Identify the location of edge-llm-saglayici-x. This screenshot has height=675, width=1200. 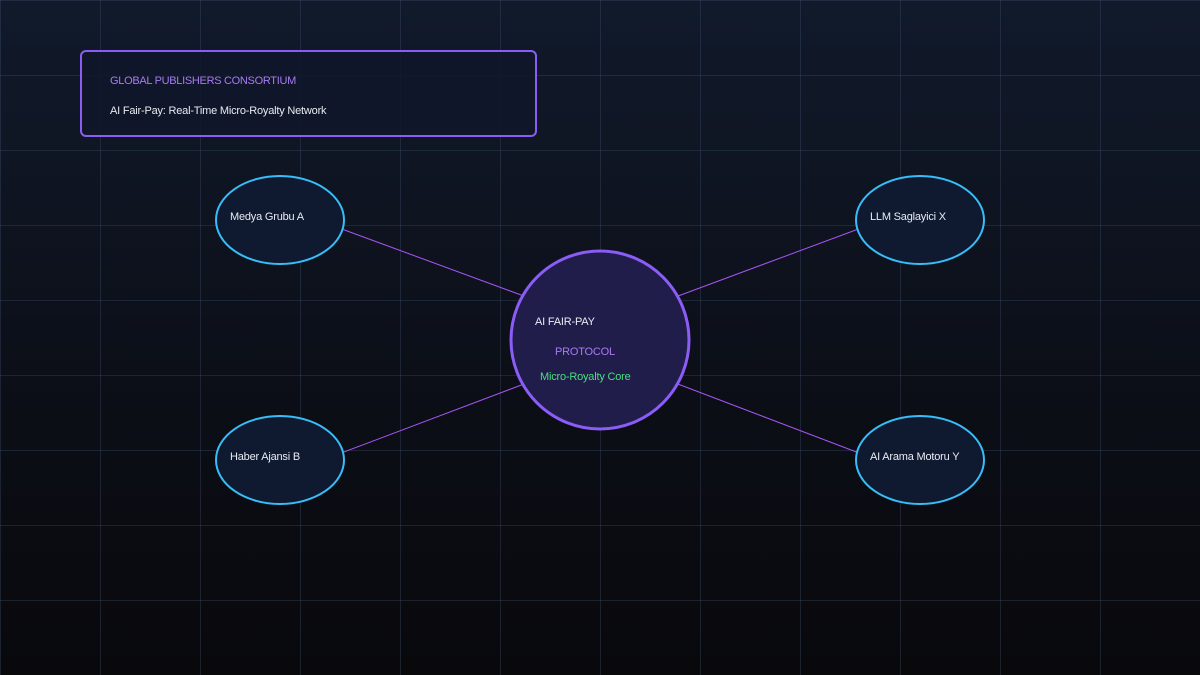
(775, 260).